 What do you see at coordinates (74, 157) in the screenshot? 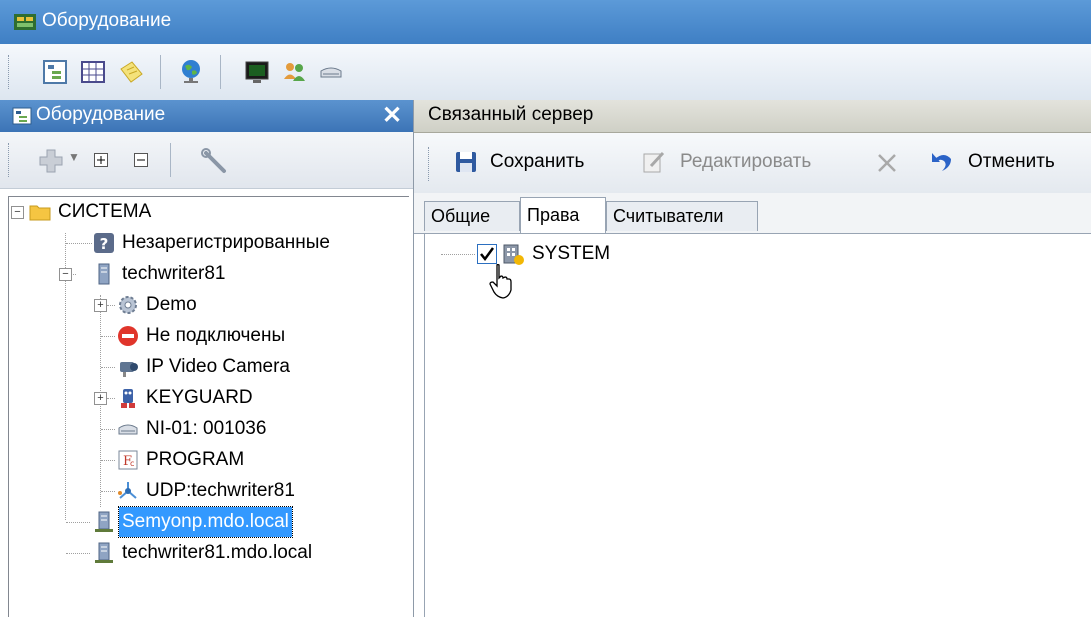
I see `chevron-down-icon: ▼` at bounding box center [74, 157].